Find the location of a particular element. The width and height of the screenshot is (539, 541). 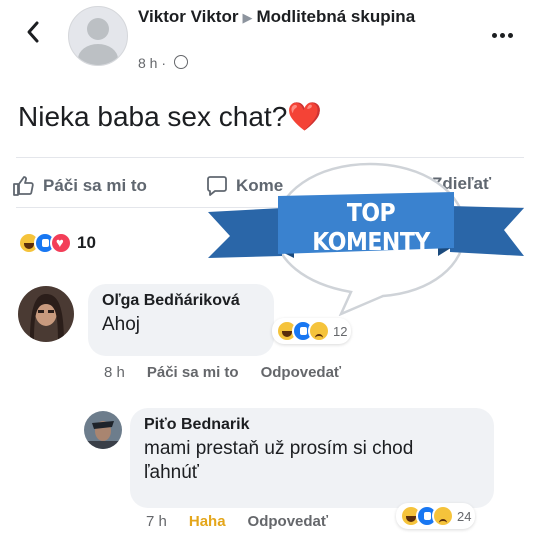

comment-reactions: 12 is located at coordinates (312, 331).